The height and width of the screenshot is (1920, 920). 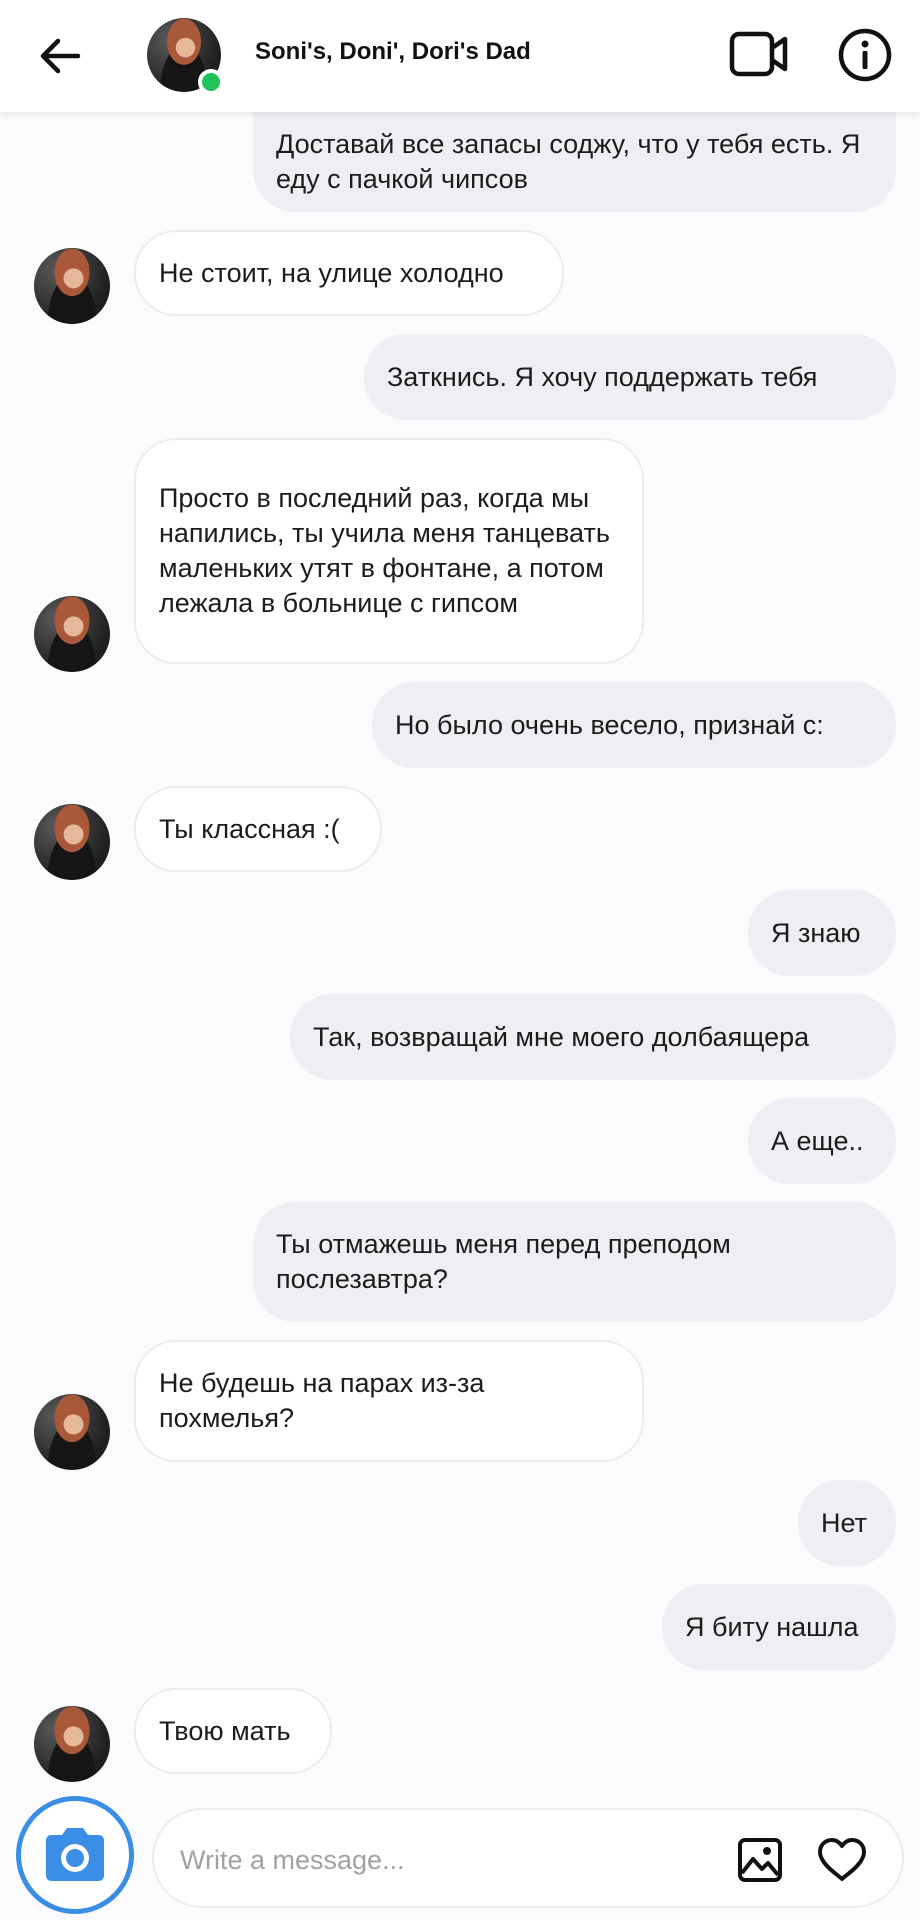 I want to click on chat-avatar, so click(x=185, y=56).